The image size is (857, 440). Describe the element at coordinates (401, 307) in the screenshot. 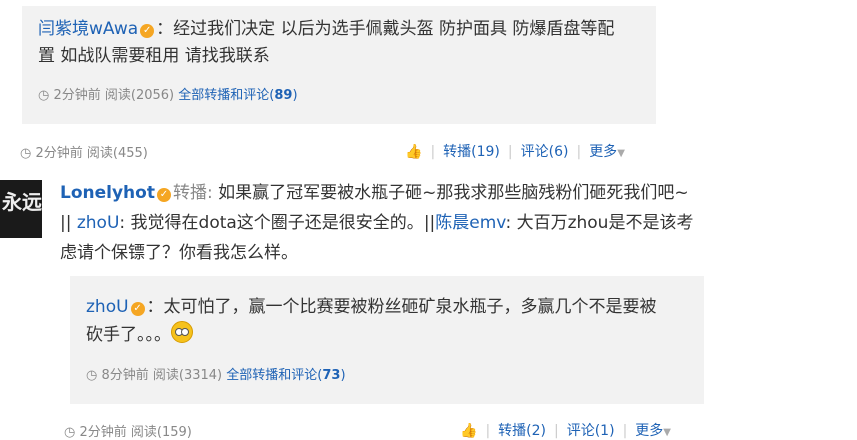

I see `quoted-text-line1: ：太可怕了，赢一个比赛要被粉丝砸矿泉水瓶子，多赢几个不是要被` at that location.